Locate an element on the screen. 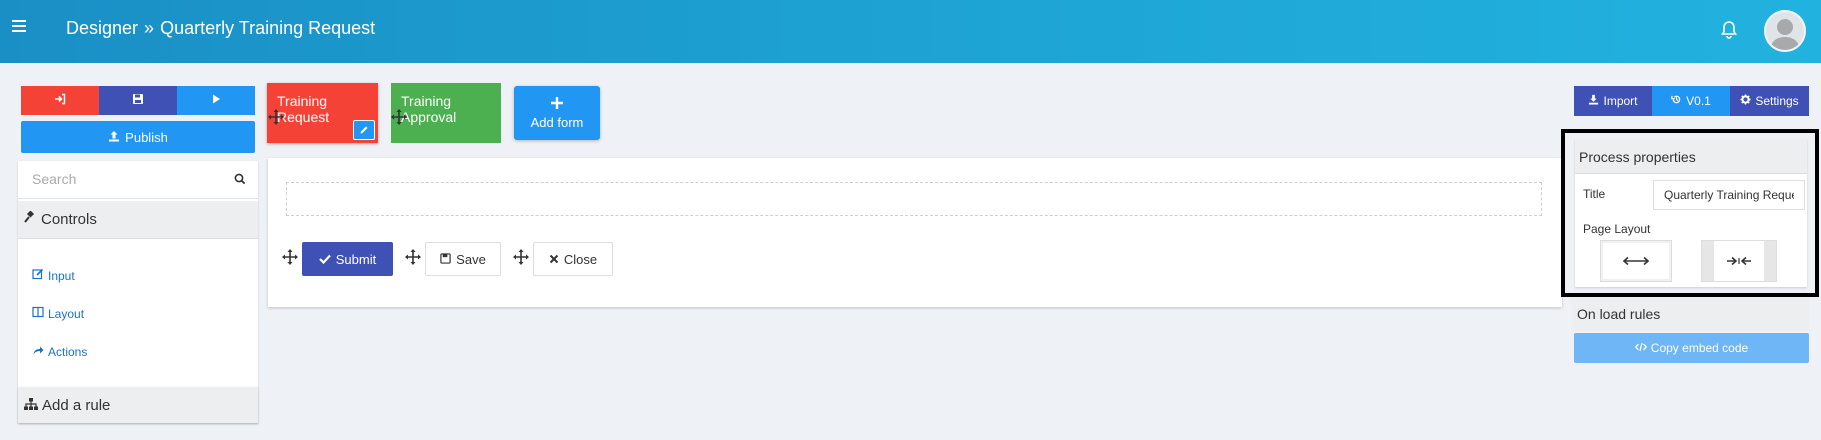 Image resolution: width=1821 pixels, height=440 pixels. highlight-frame: Process properties Title Page Layout is located at coordinates (1690, 213).